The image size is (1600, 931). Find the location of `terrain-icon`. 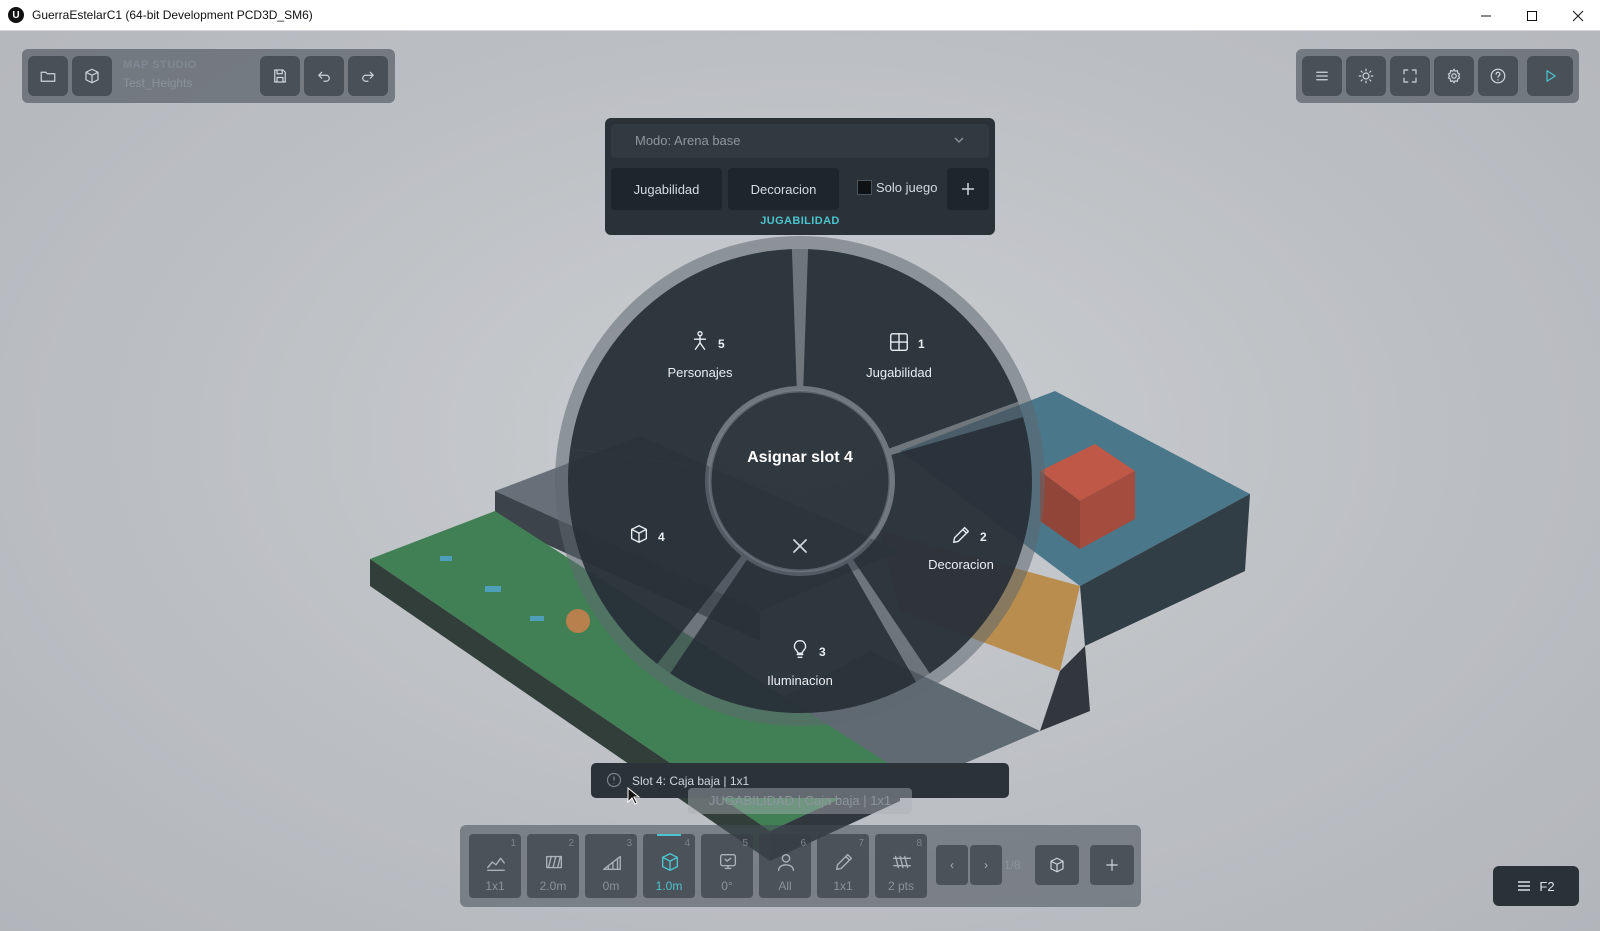

terrain-icon is located at coordinates (496, 862).